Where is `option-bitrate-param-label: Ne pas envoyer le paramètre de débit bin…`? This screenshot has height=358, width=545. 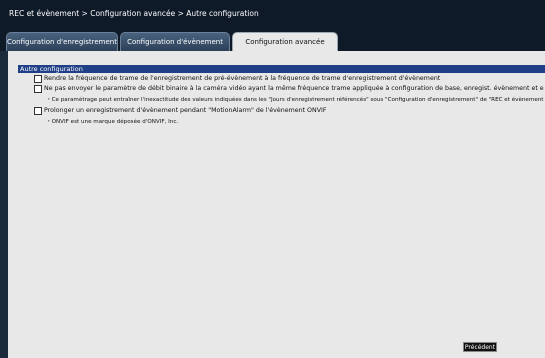
option-bitrate-param-label: Ne pas envoyer le paramètre de débit bin… is located at coordinates (294, 88).